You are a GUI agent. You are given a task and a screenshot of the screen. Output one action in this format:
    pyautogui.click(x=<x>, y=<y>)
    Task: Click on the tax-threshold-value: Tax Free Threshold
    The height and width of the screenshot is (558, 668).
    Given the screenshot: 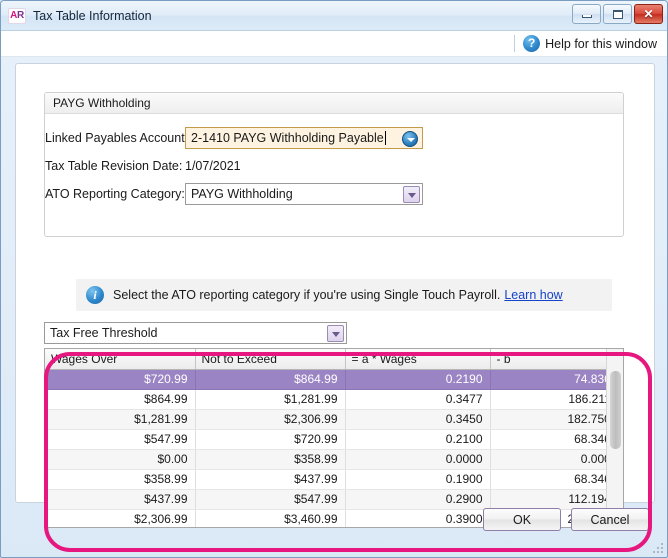 What is the action you would take?
    pyautogui.click(x=104, y=333)
    